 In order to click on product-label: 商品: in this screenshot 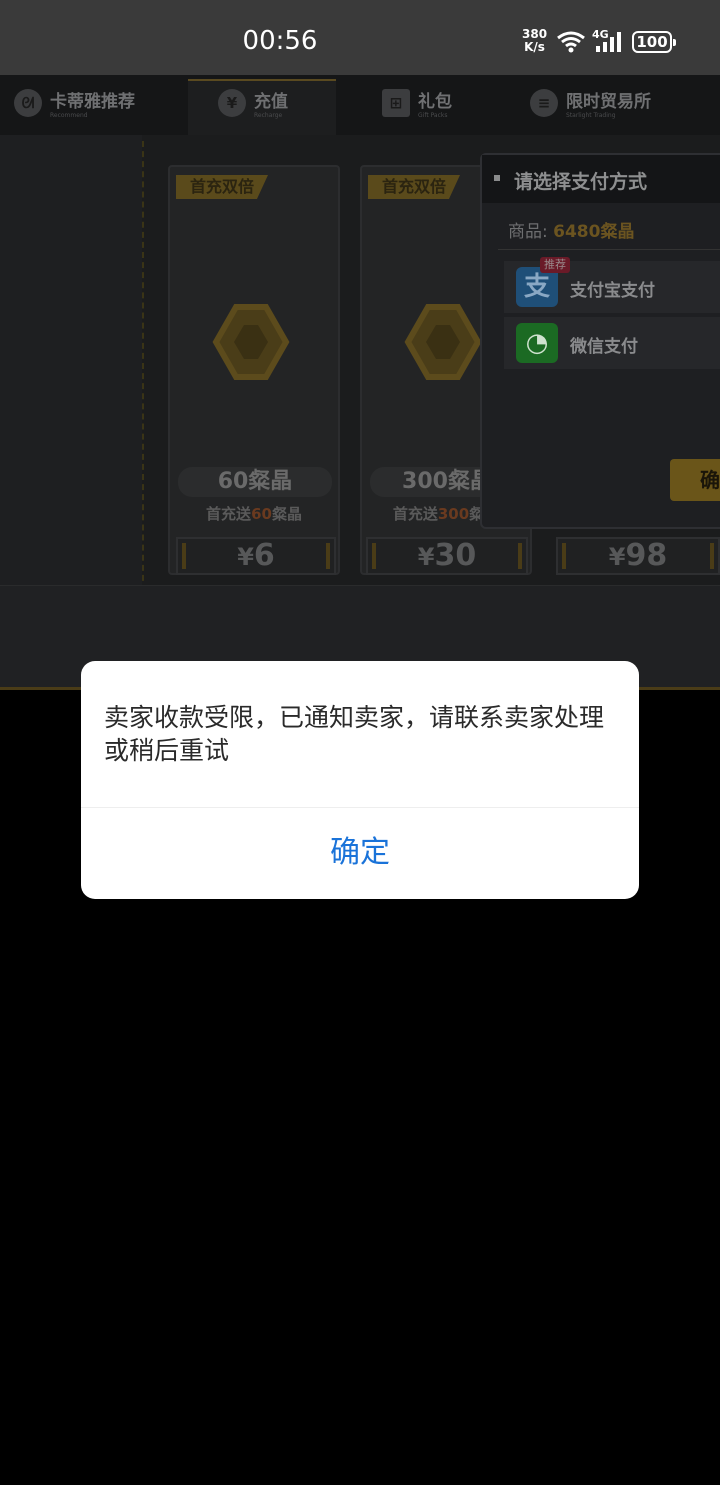, I will do `click(531, 232)`.